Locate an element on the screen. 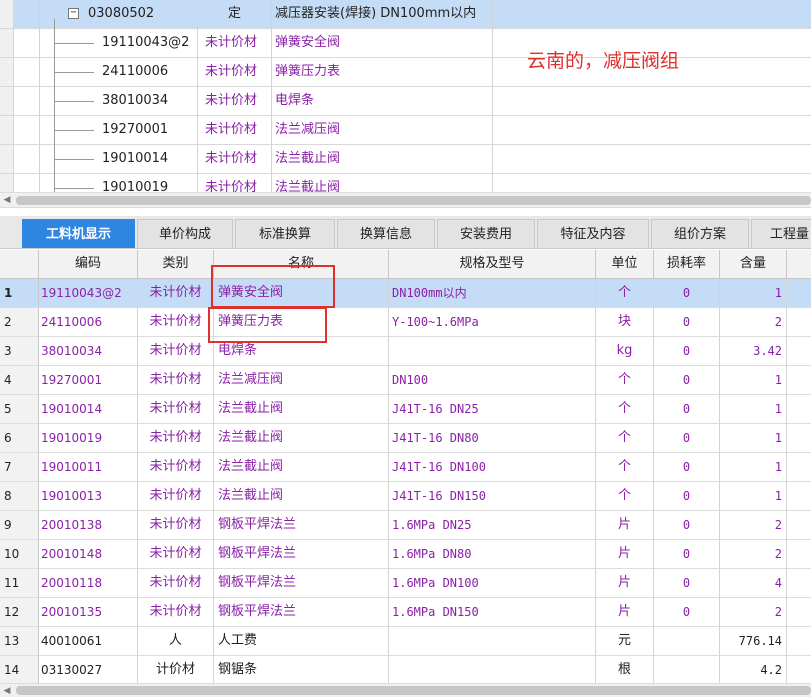  tab-features: 特征及内容 is located at coordinates (593, 233).